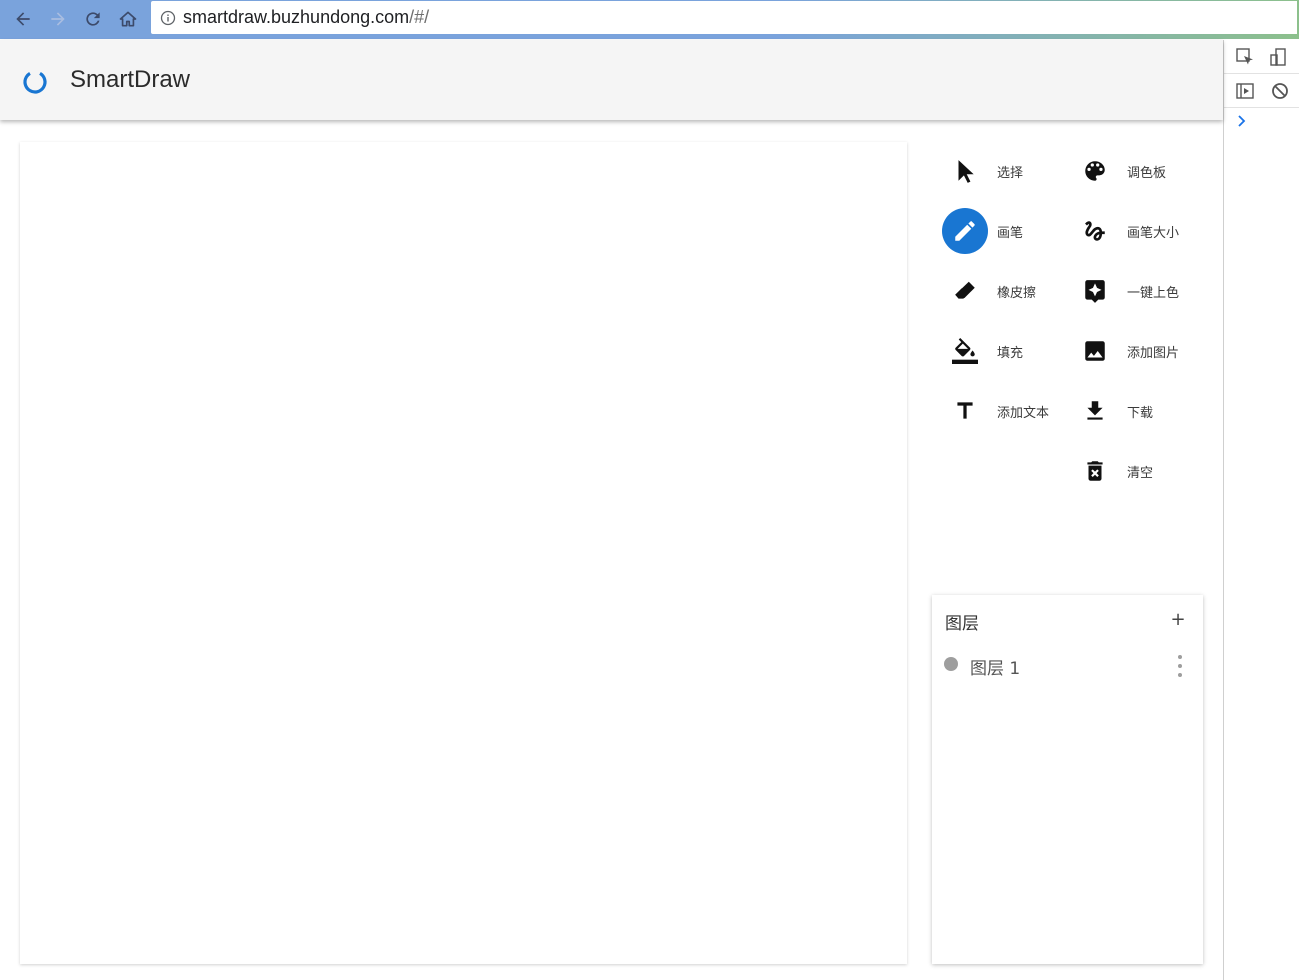 This screenshot has width=1299, height=980. I want to click on fill-bucket-icon, so click(965, 351).